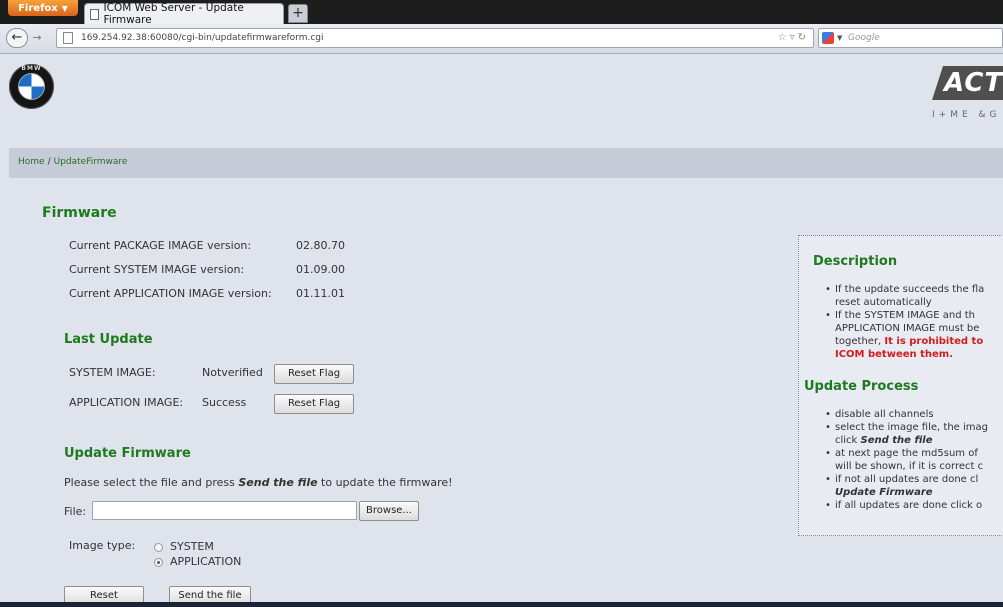  I want to click on firefox-menu-label: Firefox, so click(38, 8).